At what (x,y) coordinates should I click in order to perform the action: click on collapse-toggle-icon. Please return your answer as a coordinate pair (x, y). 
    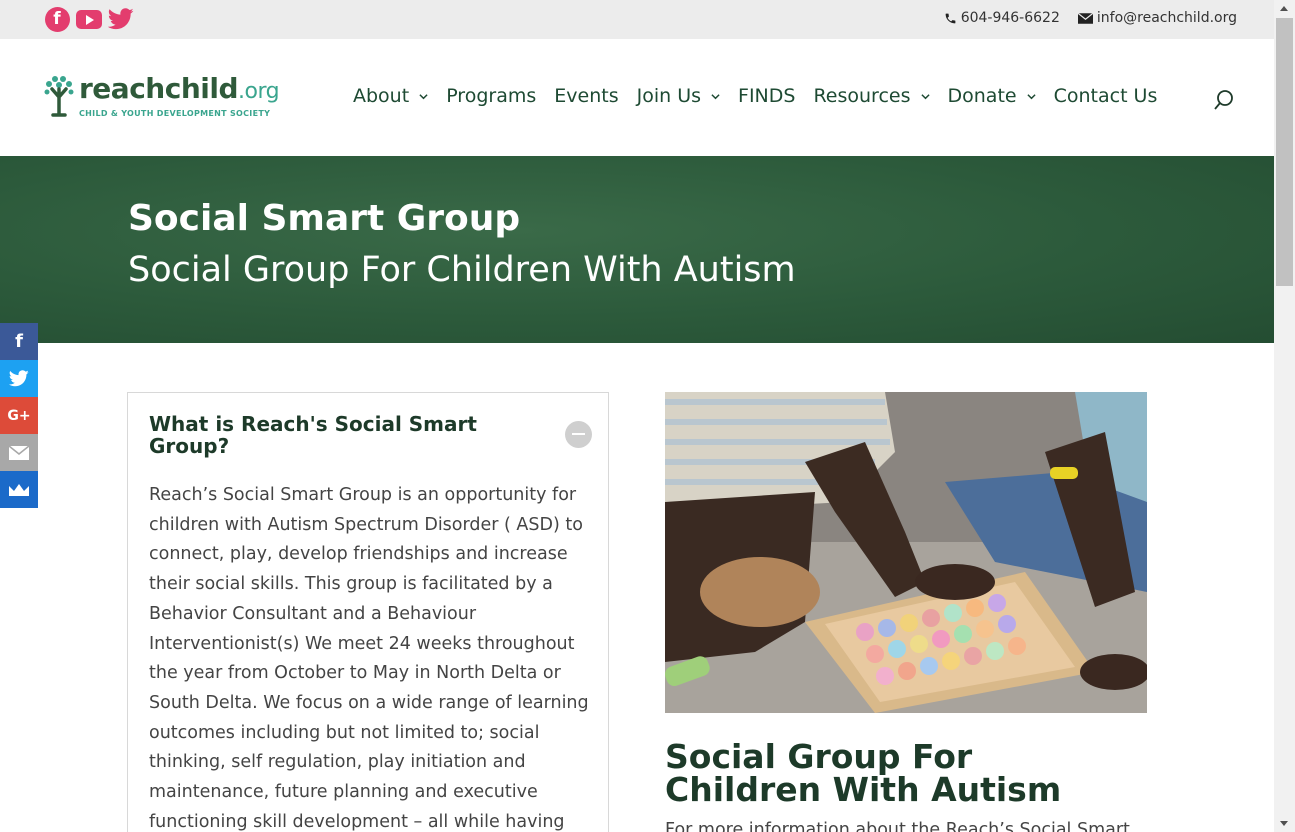
    Looking at the image, I should click on (578, 434).